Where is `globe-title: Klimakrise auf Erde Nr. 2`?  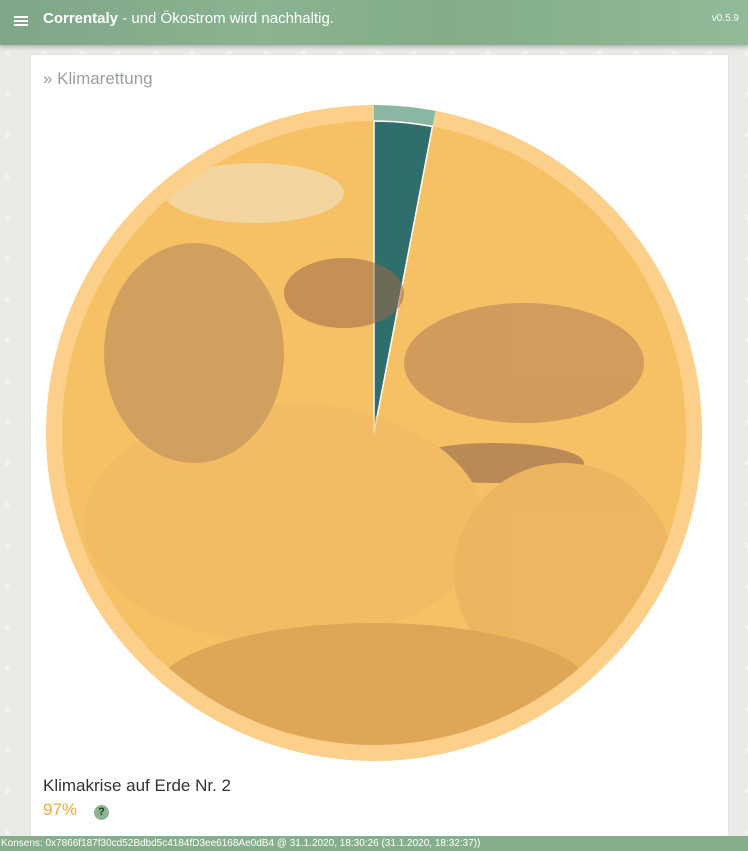 globe-title: Klimakrise auf Erde Nr. 2 is located at coordinates (137, 785).